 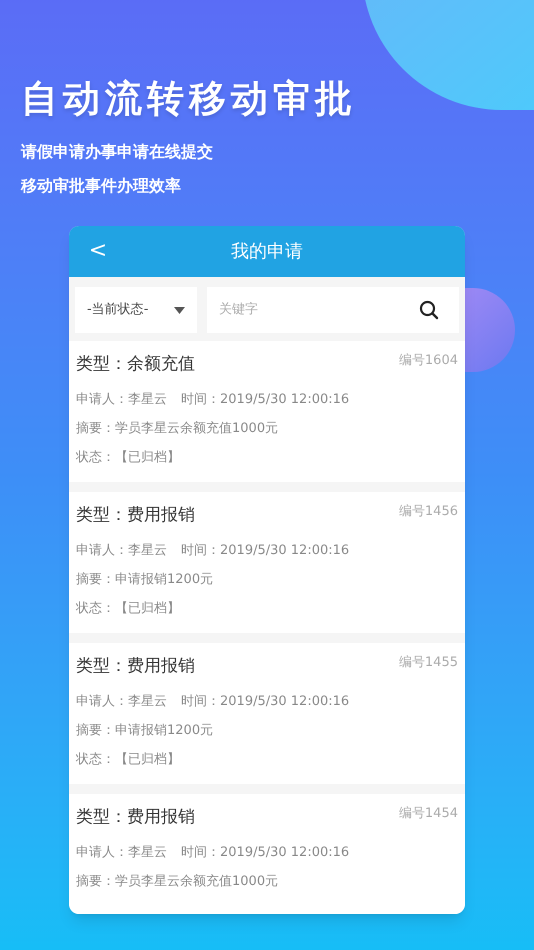 What do you see at coordinates (135, 364) in the screenshot?
I see `request-type: 类型：余额充值` at bounding box center [135, 364].